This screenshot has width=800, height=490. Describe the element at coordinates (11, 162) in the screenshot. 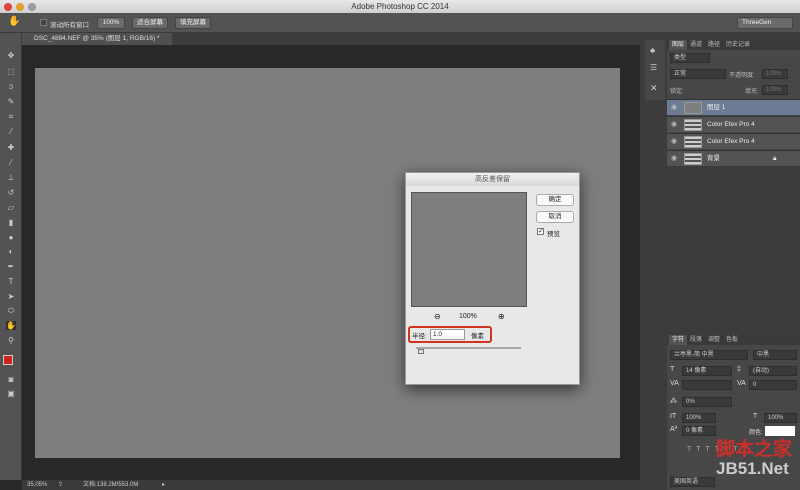

I see `brush-tool-icon: ⁄` at that location.